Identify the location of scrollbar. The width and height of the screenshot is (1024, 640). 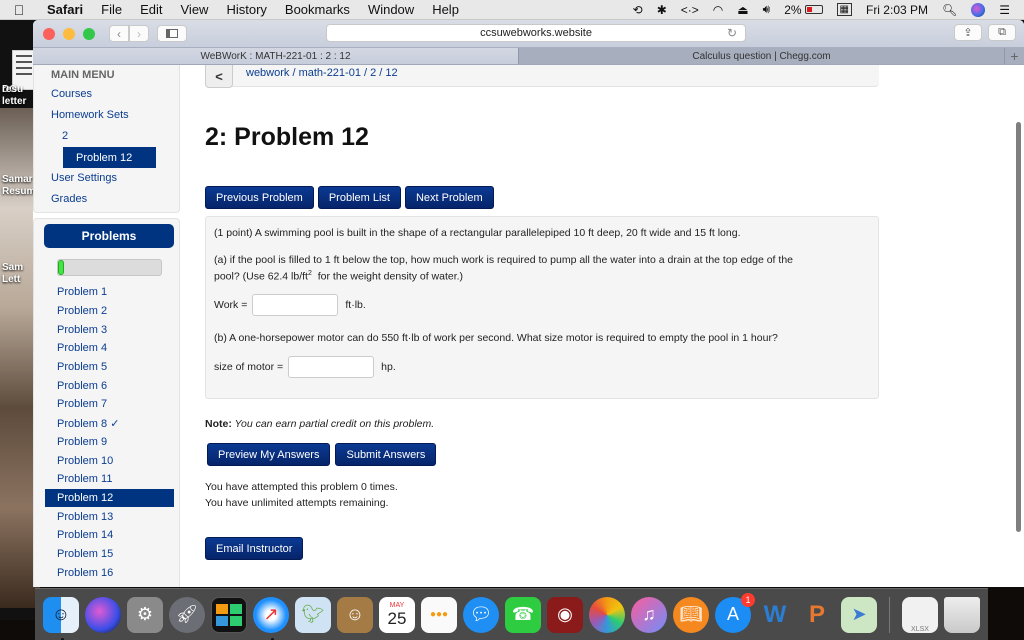
(1018, 327).